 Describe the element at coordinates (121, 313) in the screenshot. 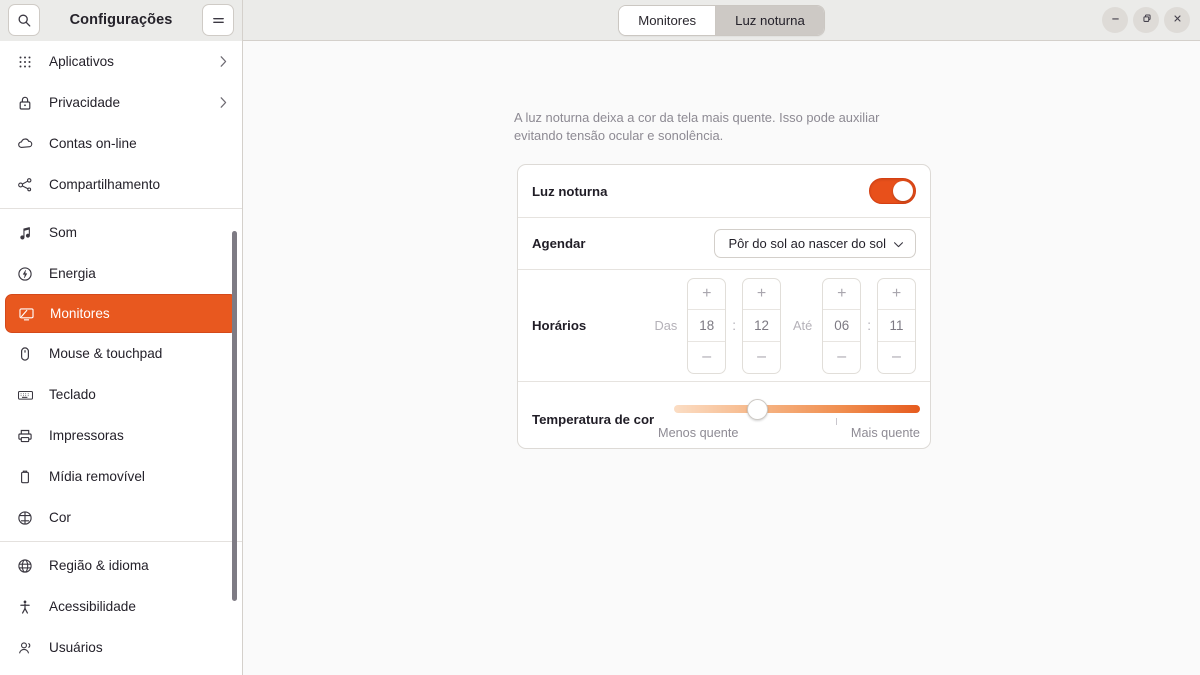

I see `sidebar-item-monitores: Monitores` at that location.